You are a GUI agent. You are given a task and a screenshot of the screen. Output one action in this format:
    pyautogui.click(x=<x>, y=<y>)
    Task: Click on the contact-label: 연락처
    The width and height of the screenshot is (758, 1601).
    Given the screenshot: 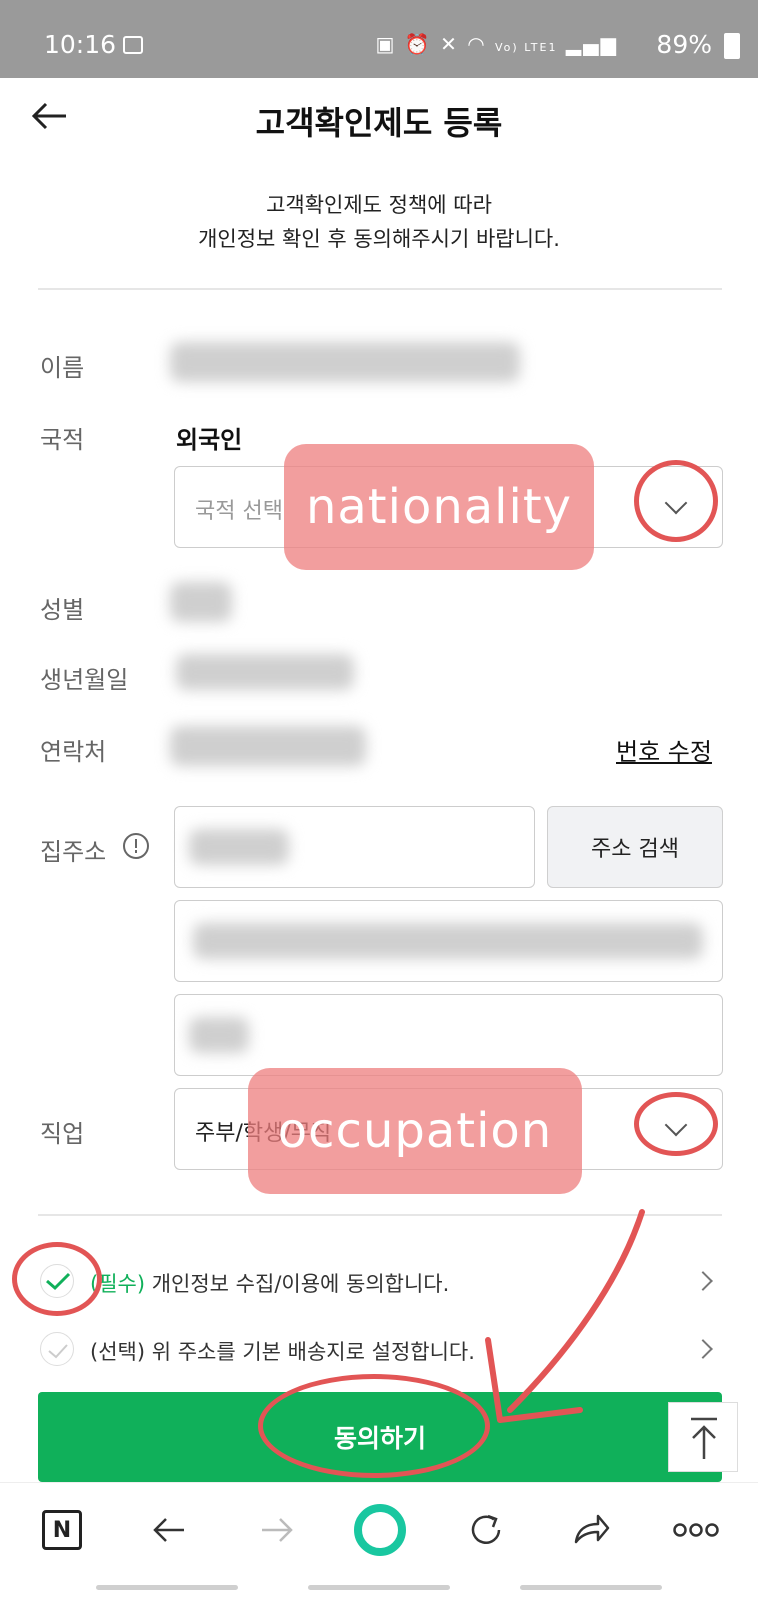 What is the action you would take?
    pyautogui.click(x=73, y=752)
    